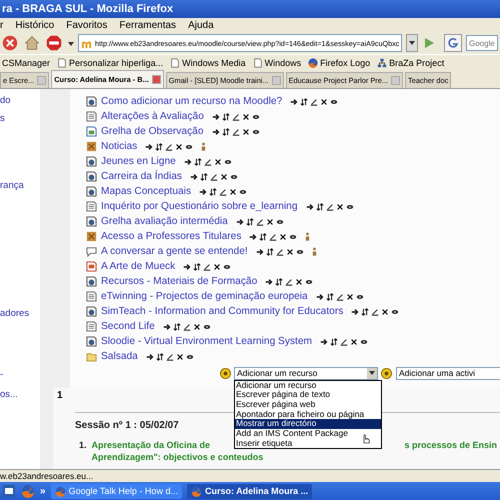  Describe the element at coordinates (308, 443) in the screenshot. I see `dropdown-option: Inserir etiqueta` at that location.